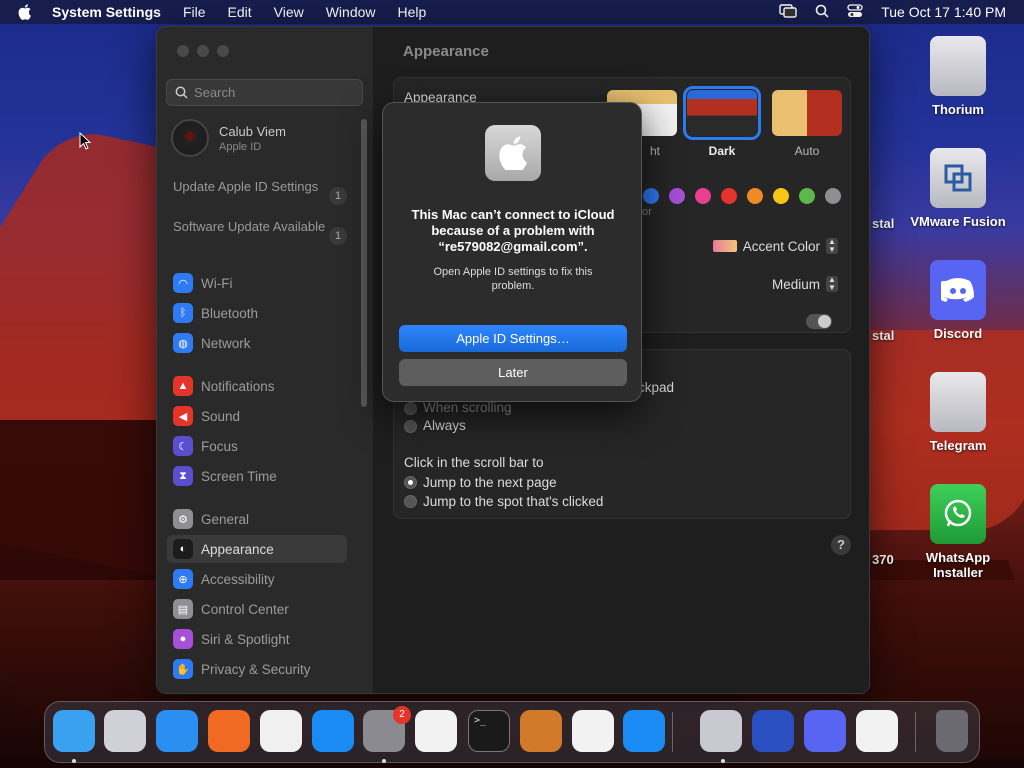 The width and height of the screenshot is (1024, 768). What do you see at coordinates (775, 246) in the screenshot?
I see `highlight-color-select: Accent Color ▲ ▼` at bounding box center [775, 246].